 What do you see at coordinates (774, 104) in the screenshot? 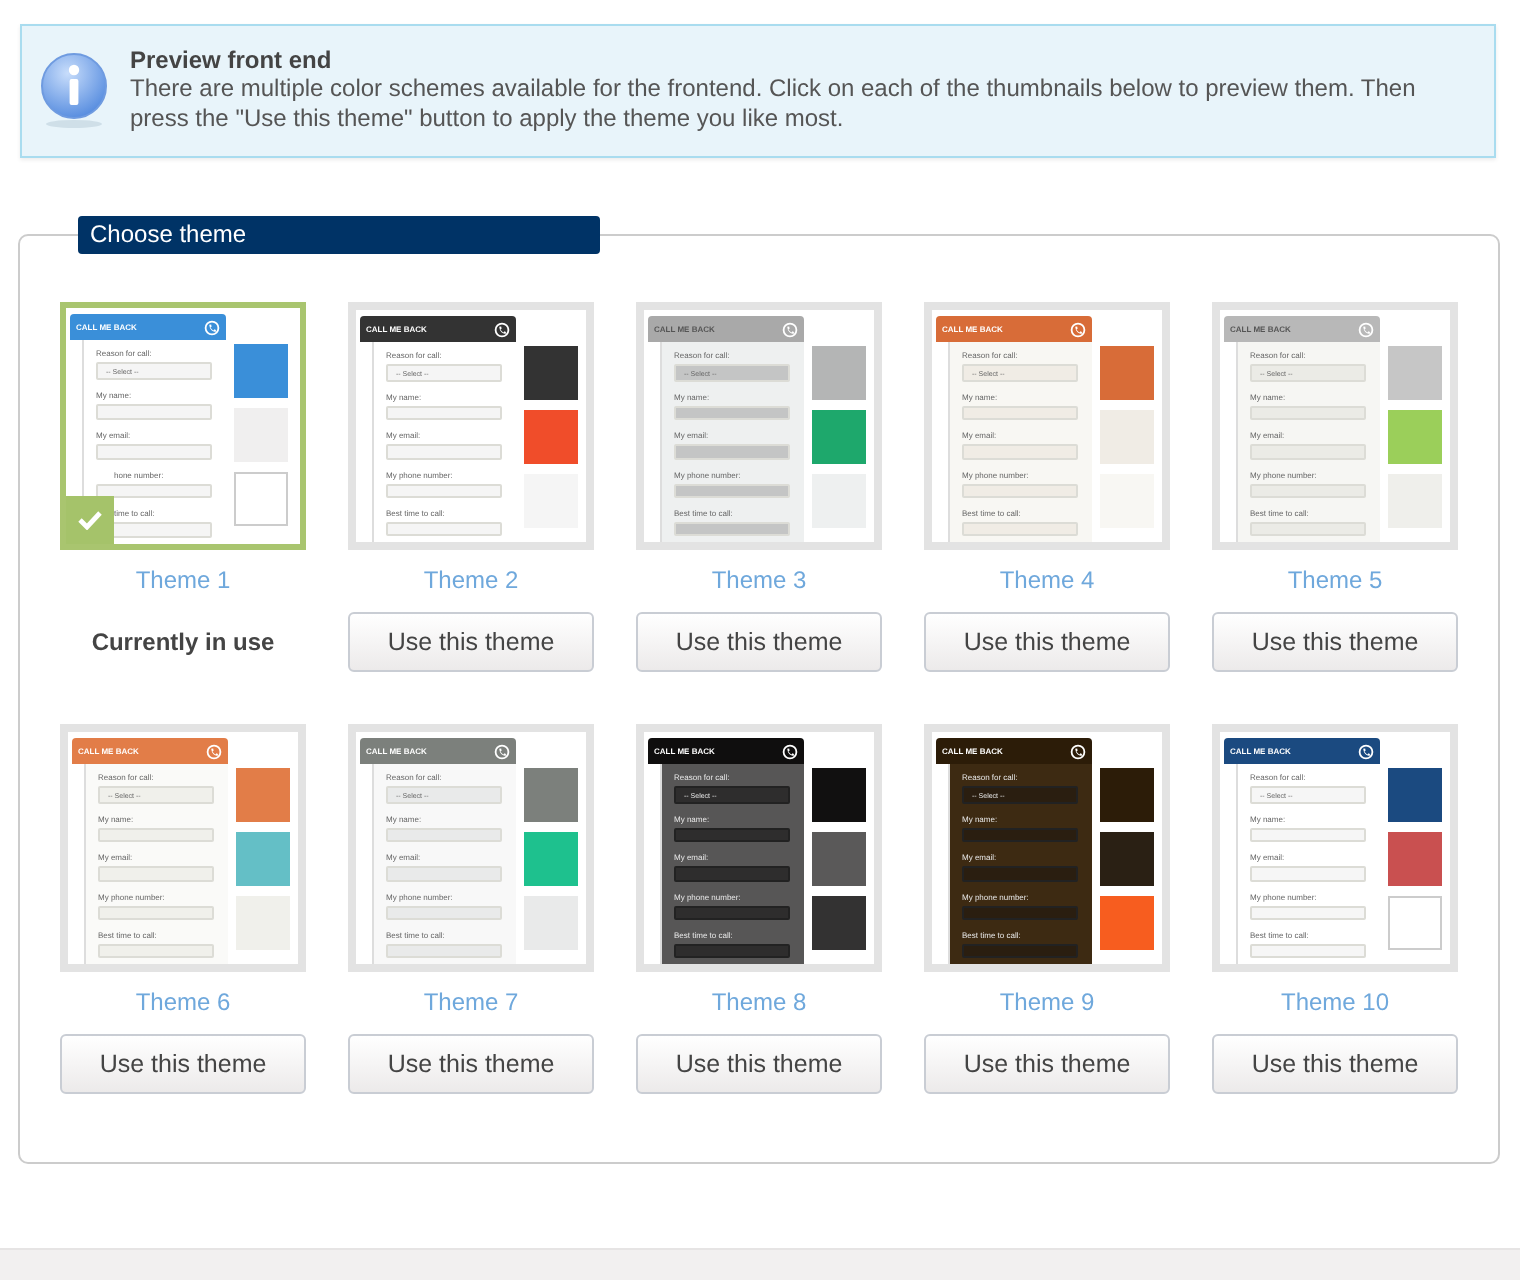
I see `info-text: There are multiple color schemes available for the frontend. Click on each of the thumbnails below to preview them. Then press the "Use this theme" button to apply the theme you like most.` at bounding box center [774, 104].